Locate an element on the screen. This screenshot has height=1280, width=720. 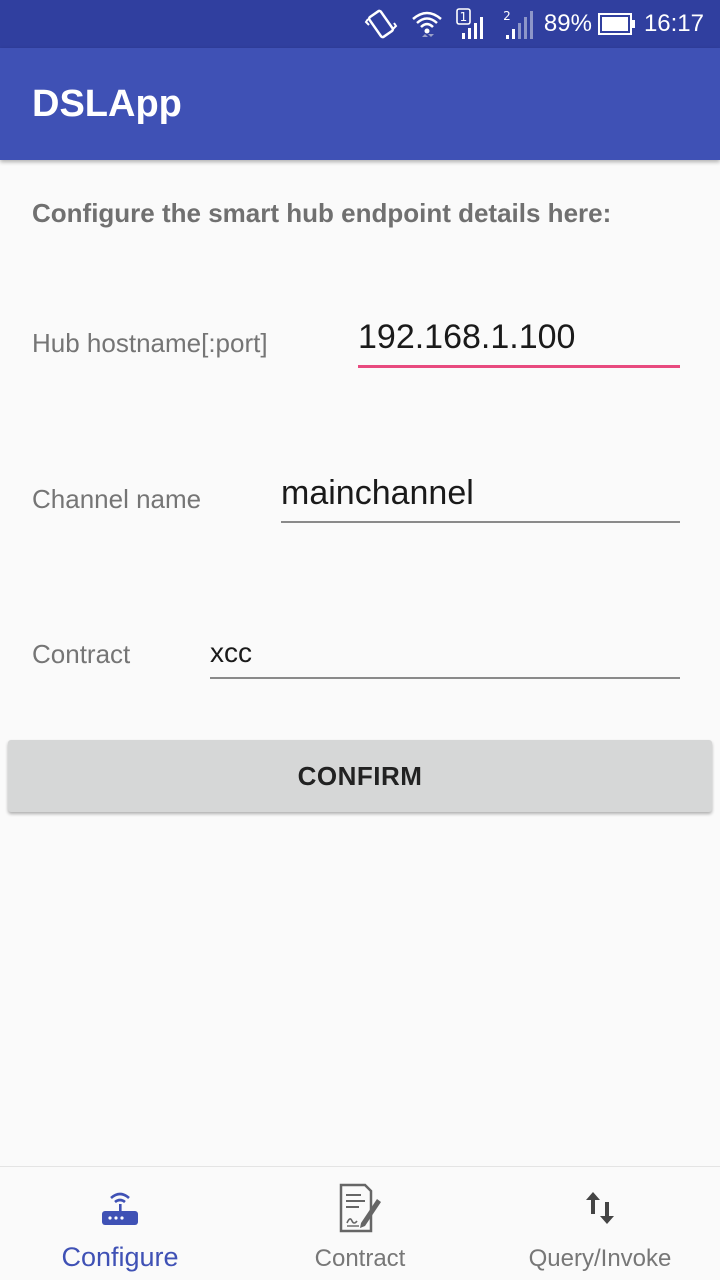
channel-name-label: Channel name is located at coordinates (117, 499).